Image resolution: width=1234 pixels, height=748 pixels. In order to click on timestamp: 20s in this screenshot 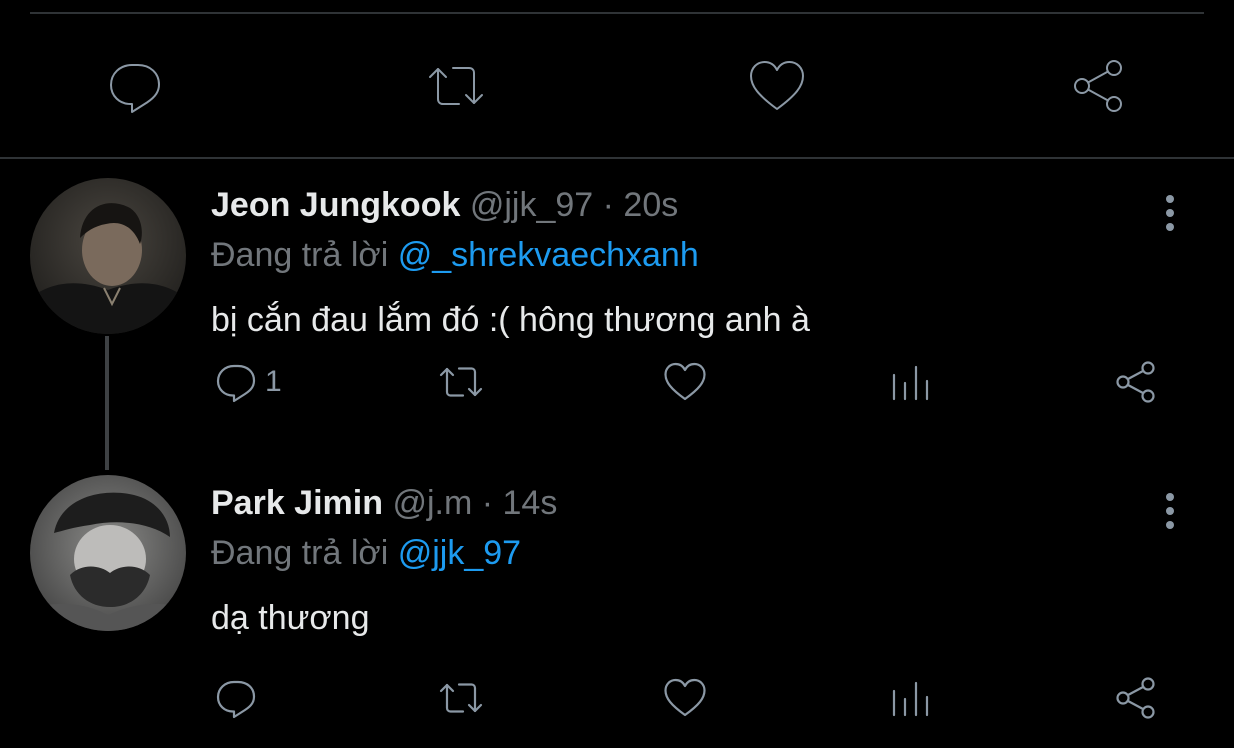, I will do `click(650, 205)`.